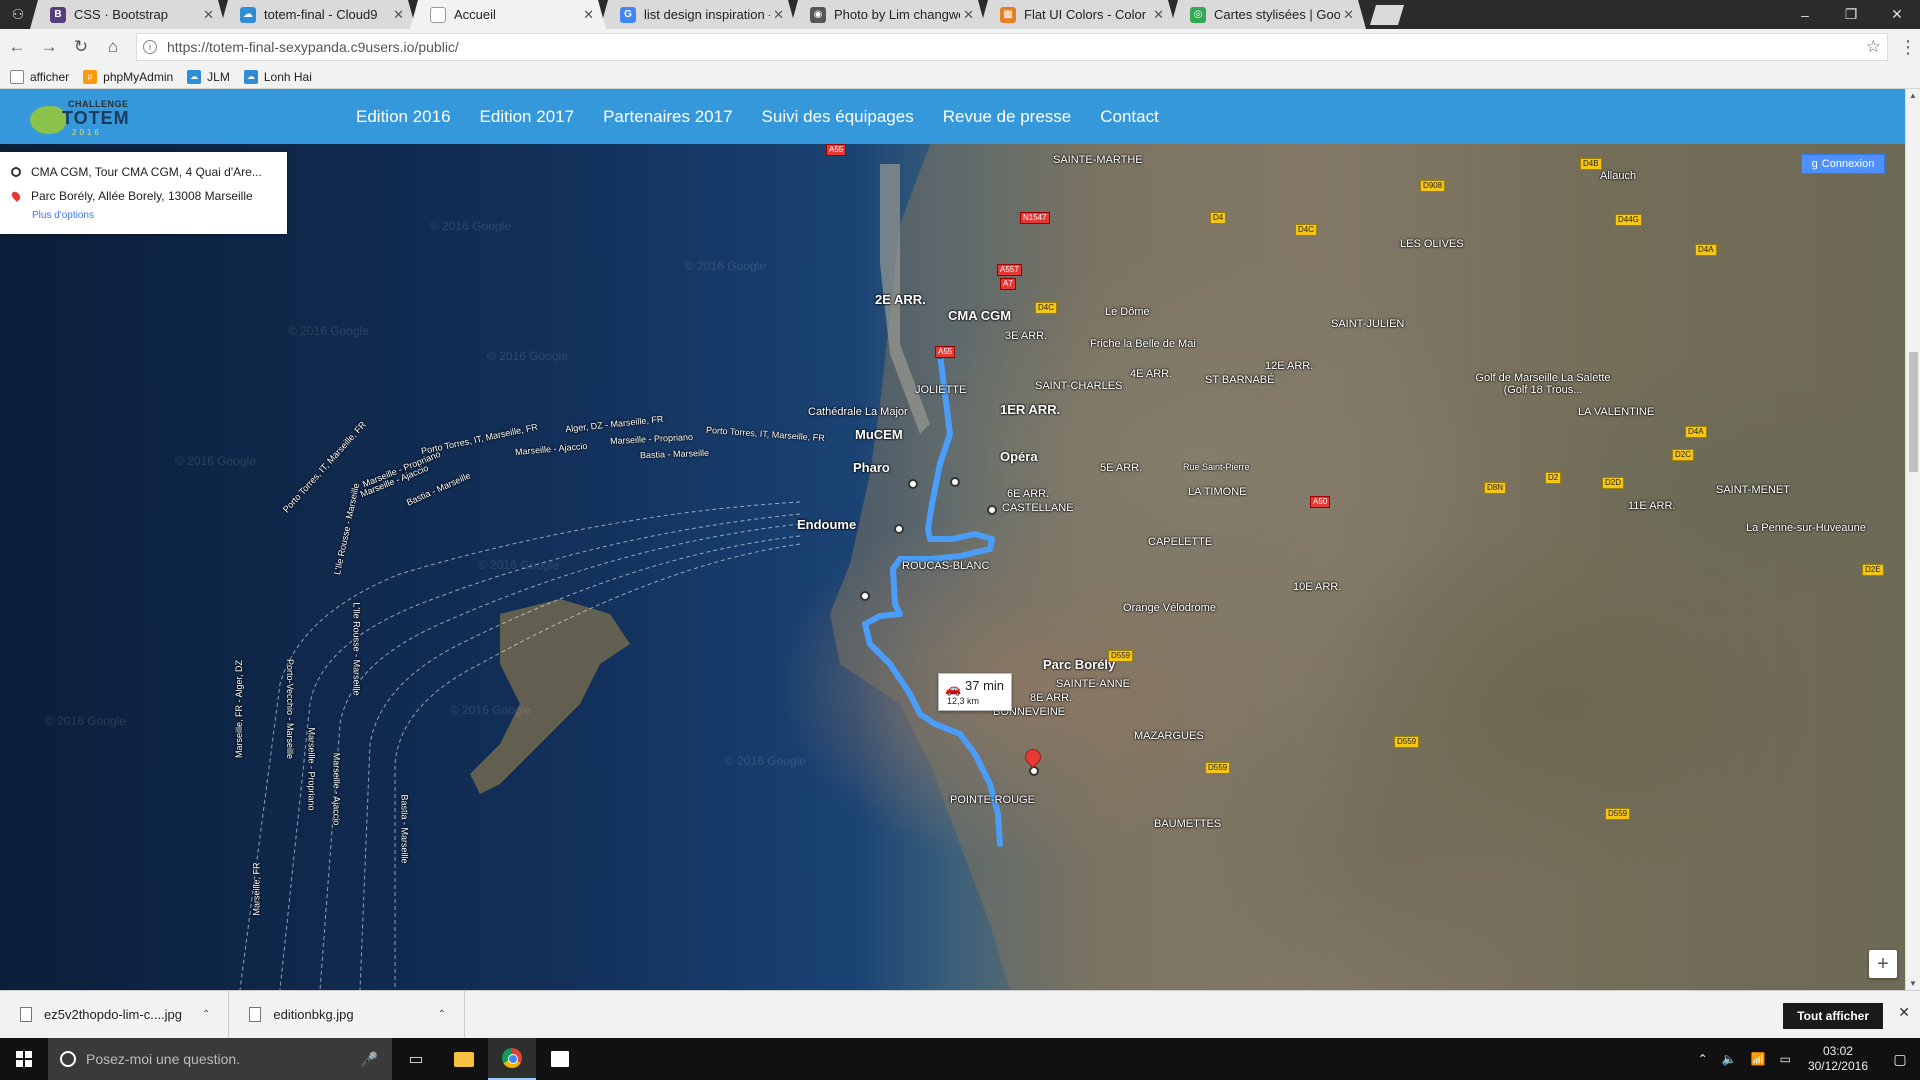  Describe the element at coordinates (1218, 768) in the screenshot. I see `road-badge: D559` at that location.